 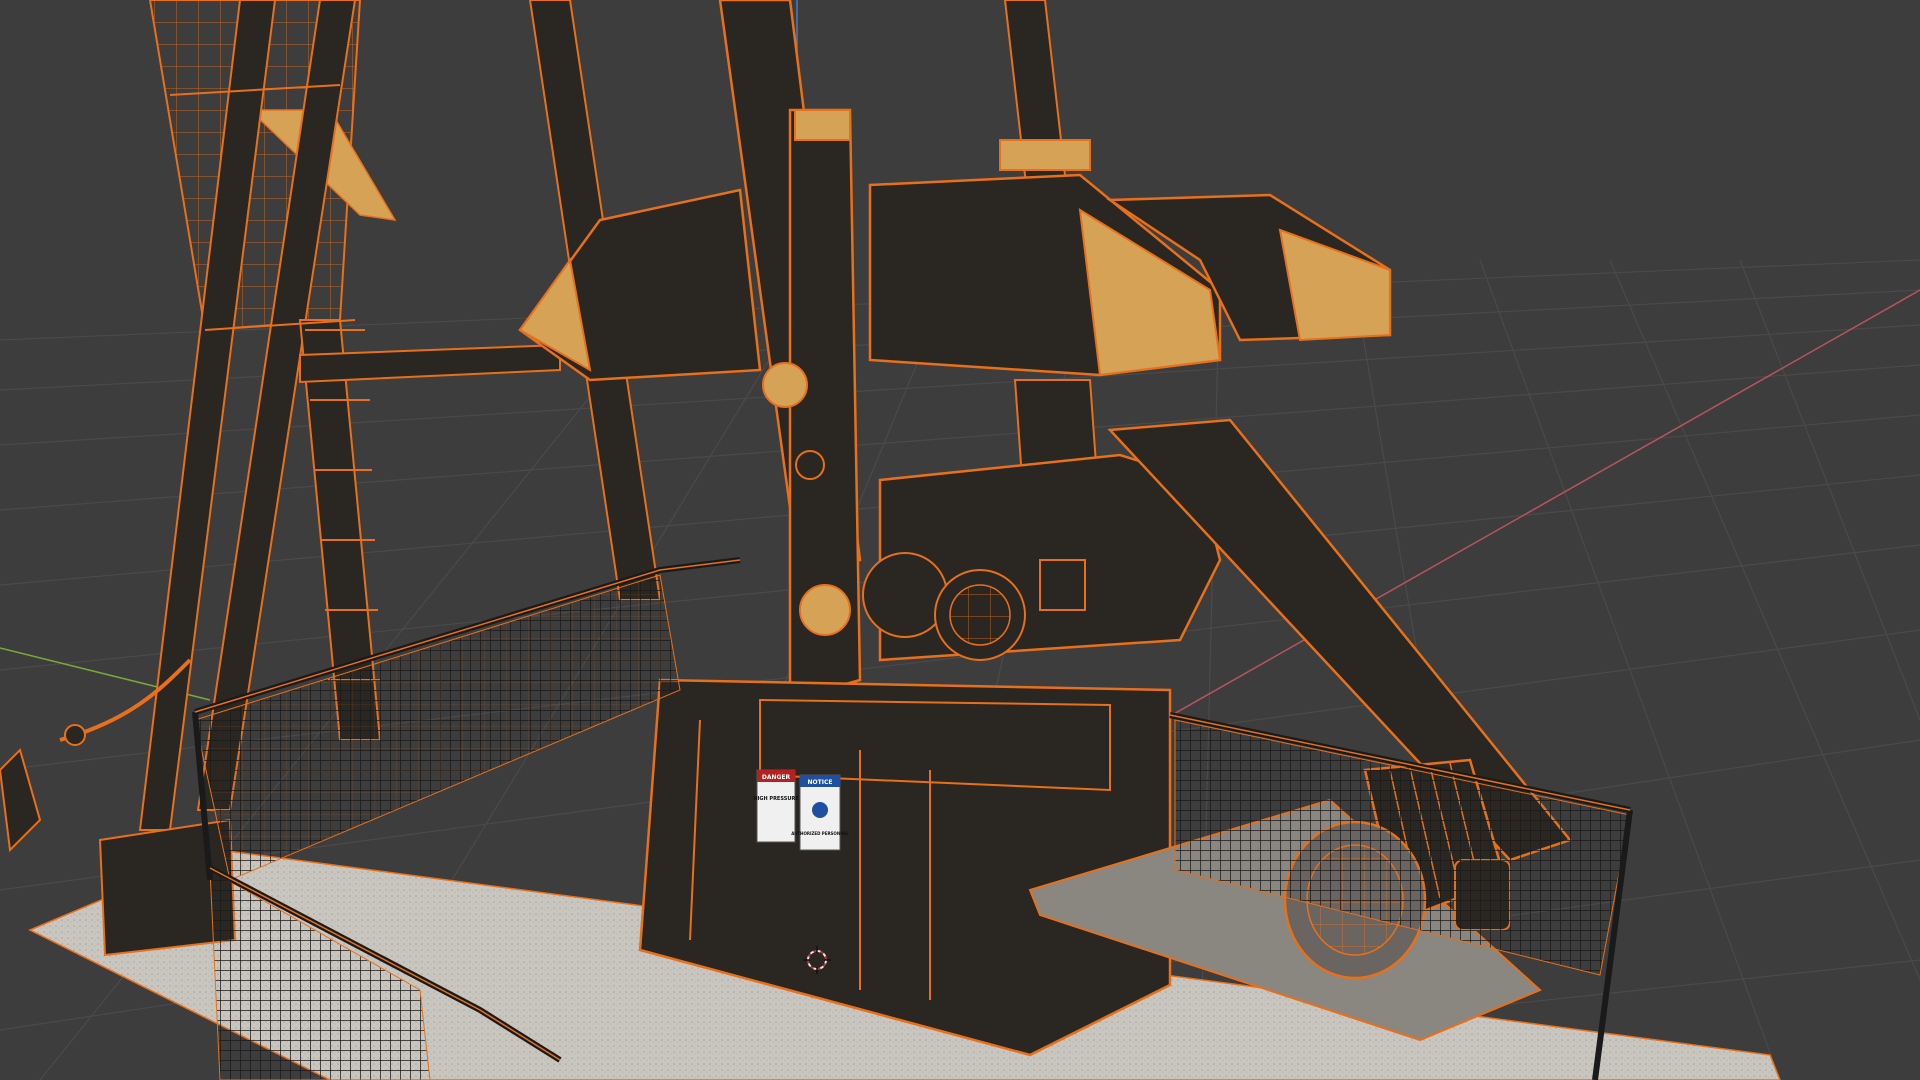 I want to click on notice-sign-header: NOTICE, so click(x=820, y=782).